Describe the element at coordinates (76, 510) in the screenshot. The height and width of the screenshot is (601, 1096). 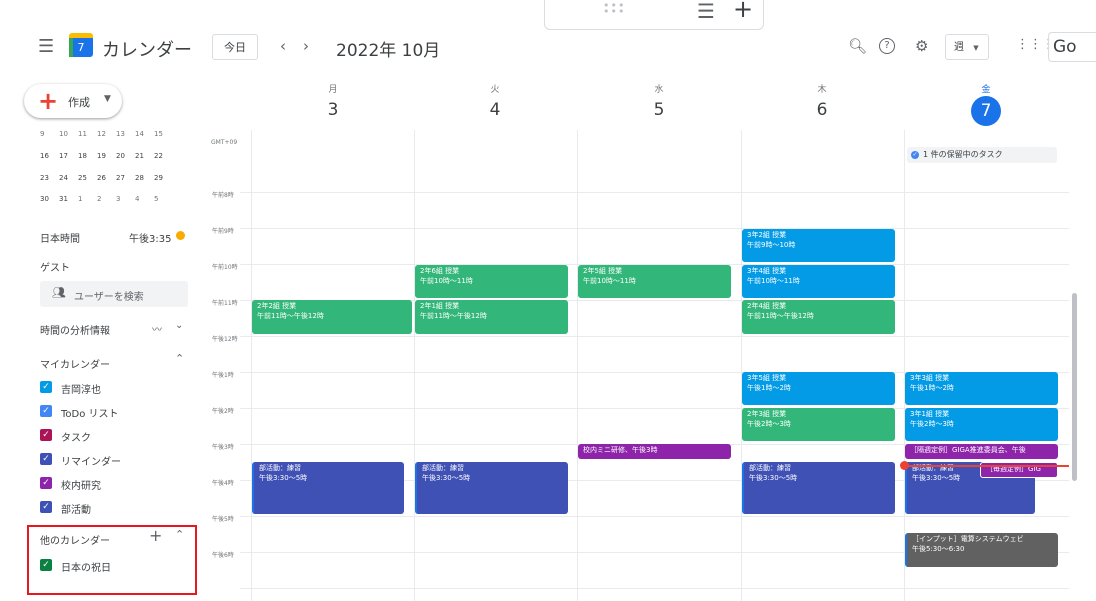
I see `calendar-name: 部活動` at that location.